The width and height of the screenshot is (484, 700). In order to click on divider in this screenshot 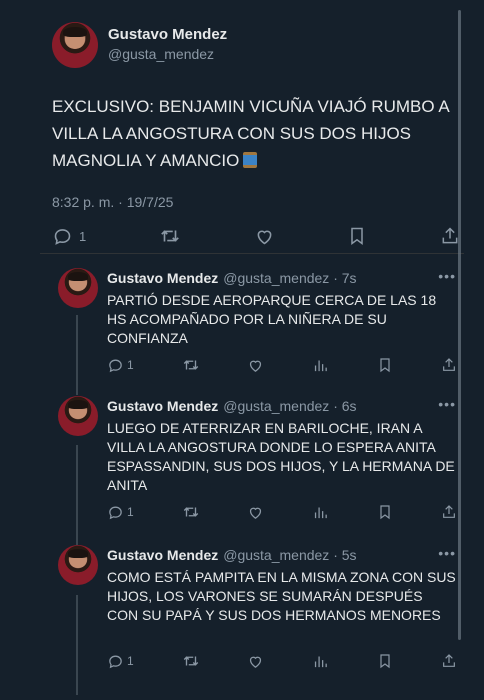, I will do `click(252, 253)`.